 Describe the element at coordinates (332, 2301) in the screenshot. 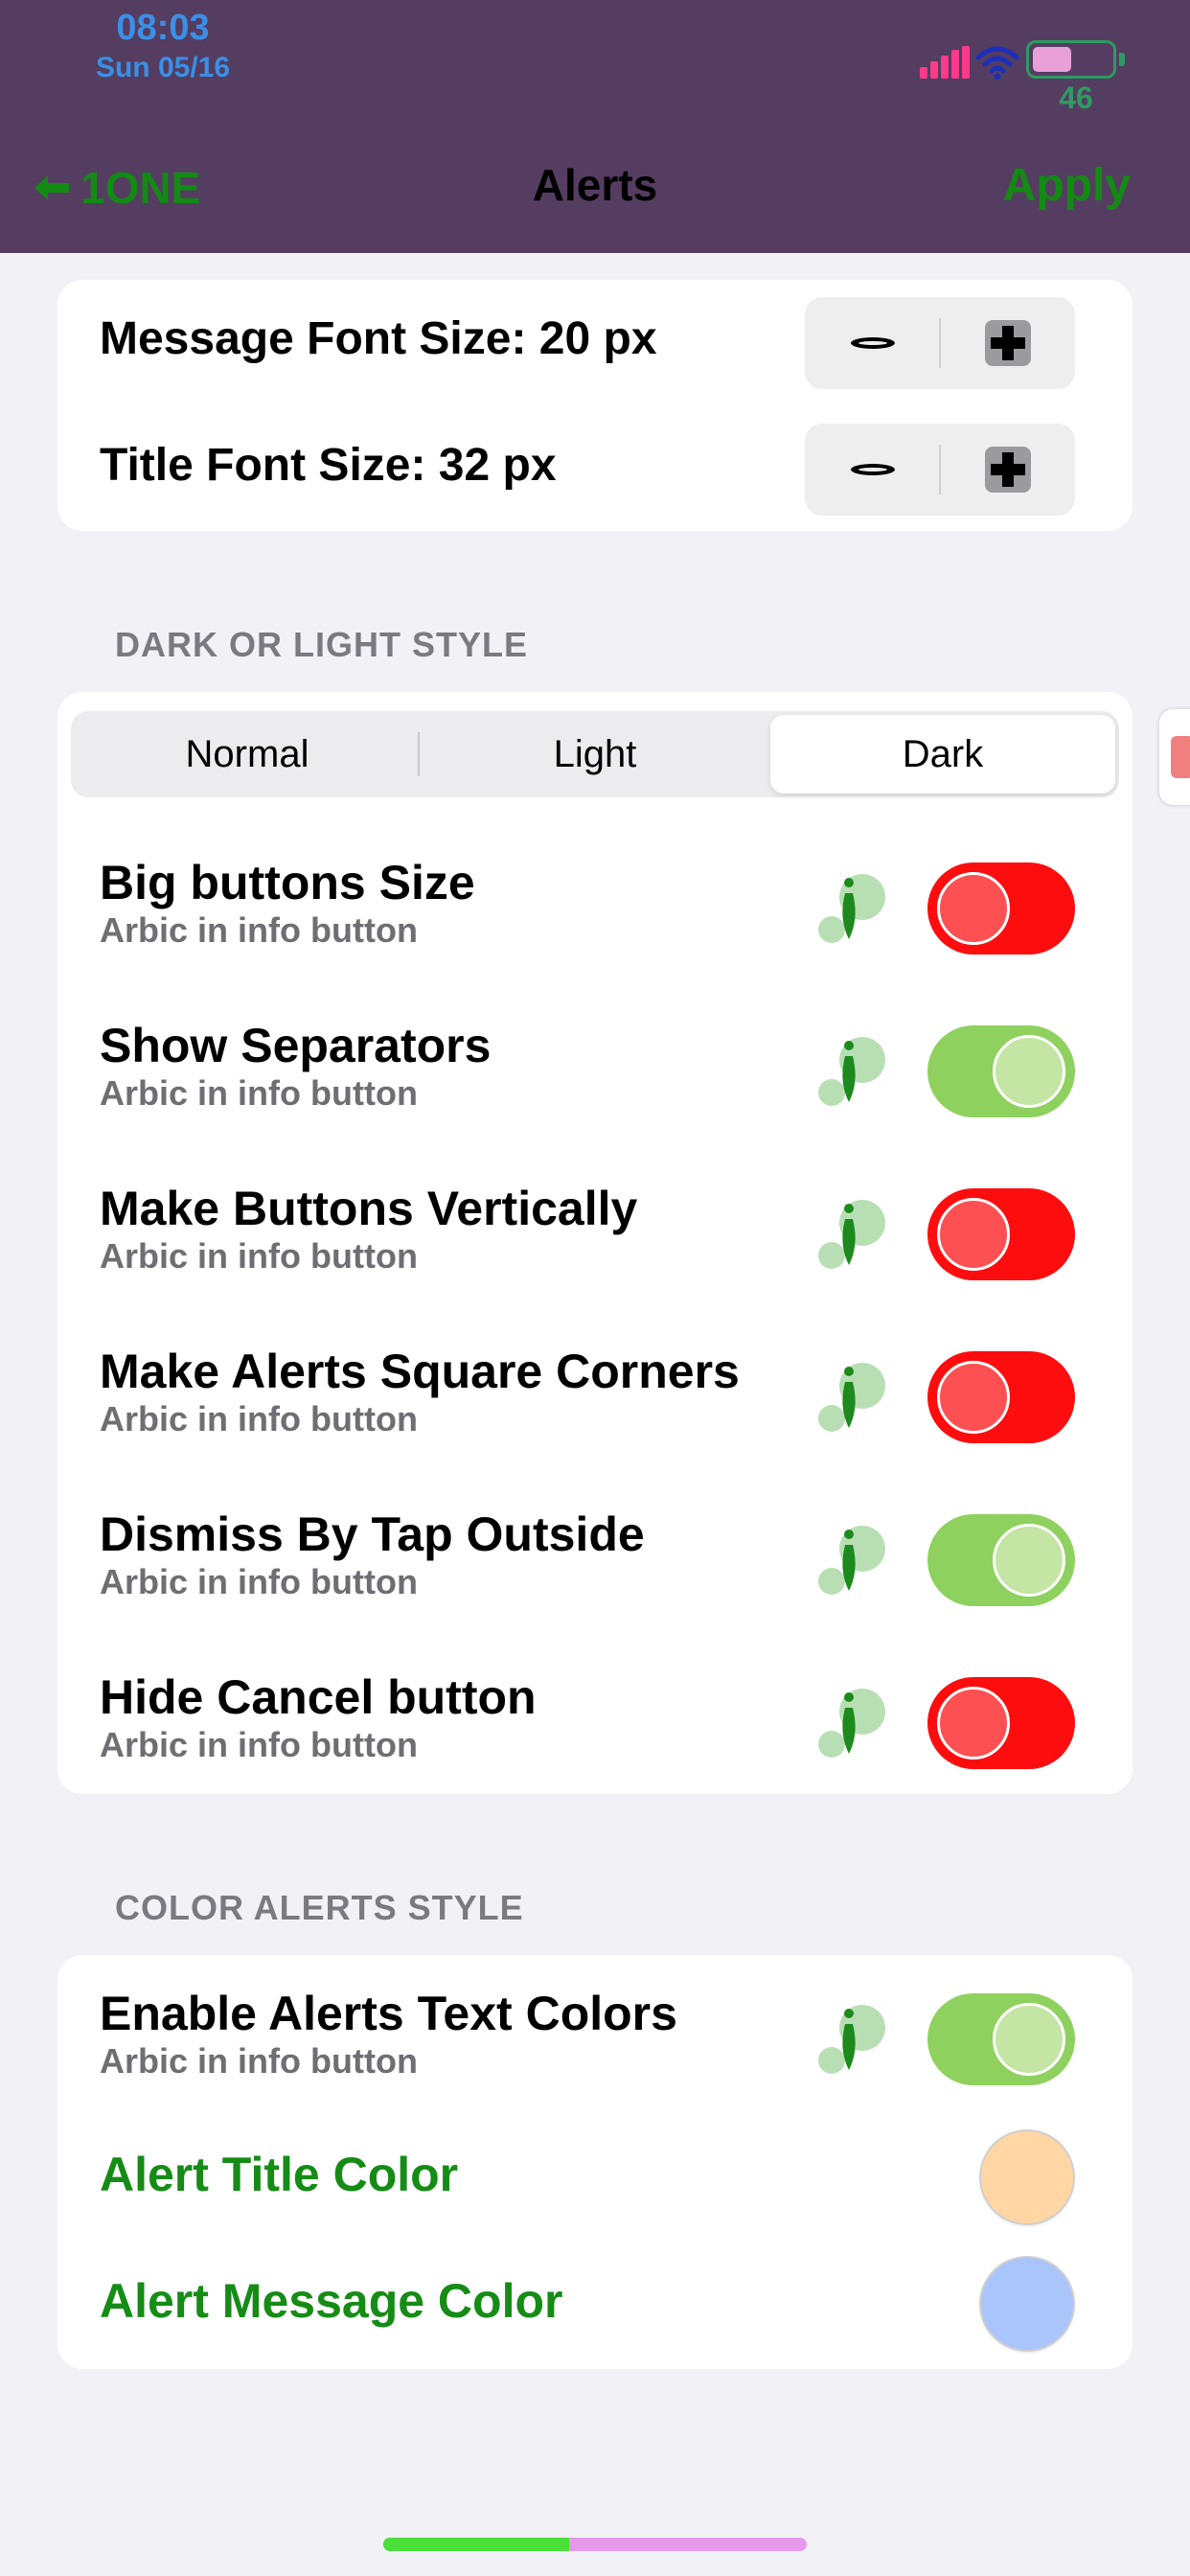

I see `alert-message-color-label: Alert Message Color` at that location.